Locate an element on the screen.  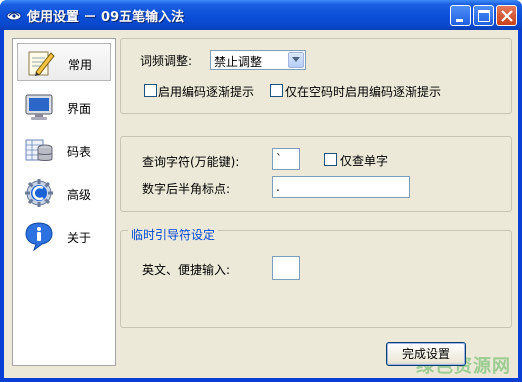
punct-label: 数字后半角标点: is located at coordinates (186, 189).